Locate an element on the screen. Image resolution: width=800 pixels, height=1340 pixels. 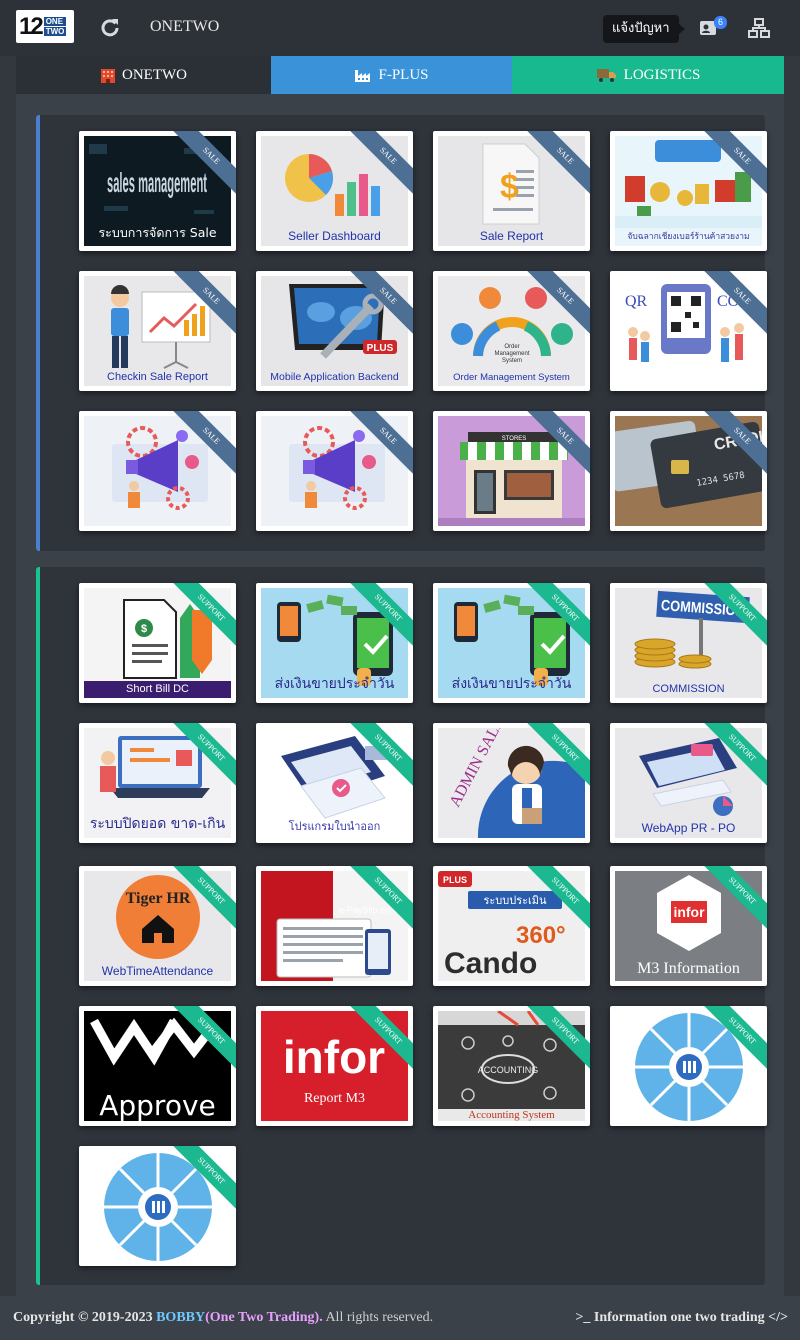
truck-icon is located at coordinates (606, 75).